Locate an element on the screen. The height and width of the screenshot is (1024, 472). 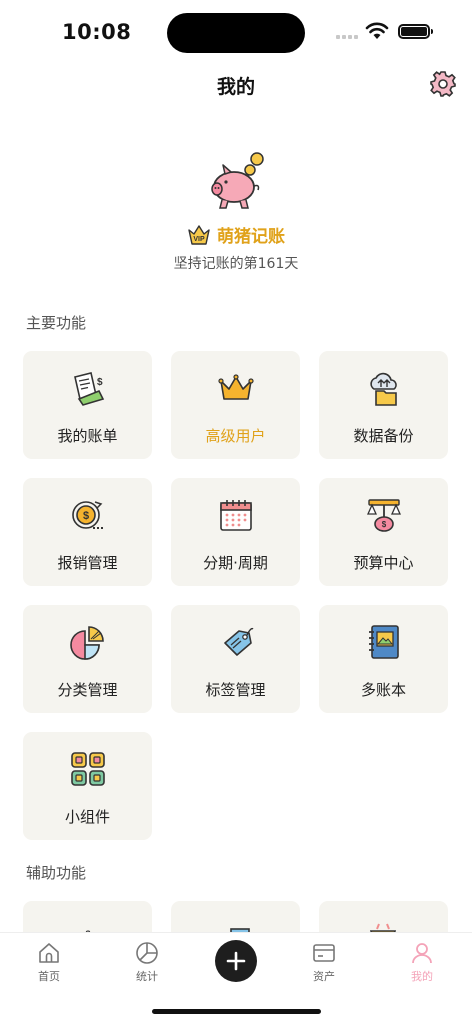
add-record-button is located at coordinates (236, 961).